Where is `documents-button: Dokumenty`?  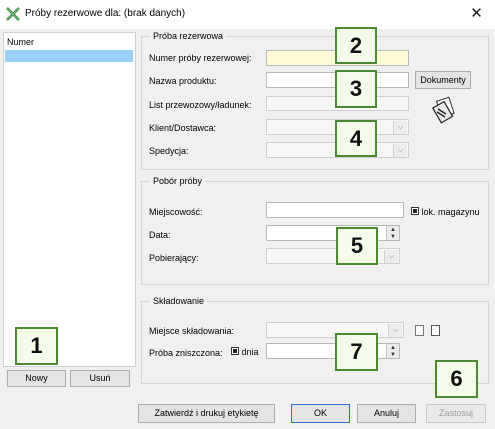 documents-button: Dokumenty is located at coordinates (443, 80).